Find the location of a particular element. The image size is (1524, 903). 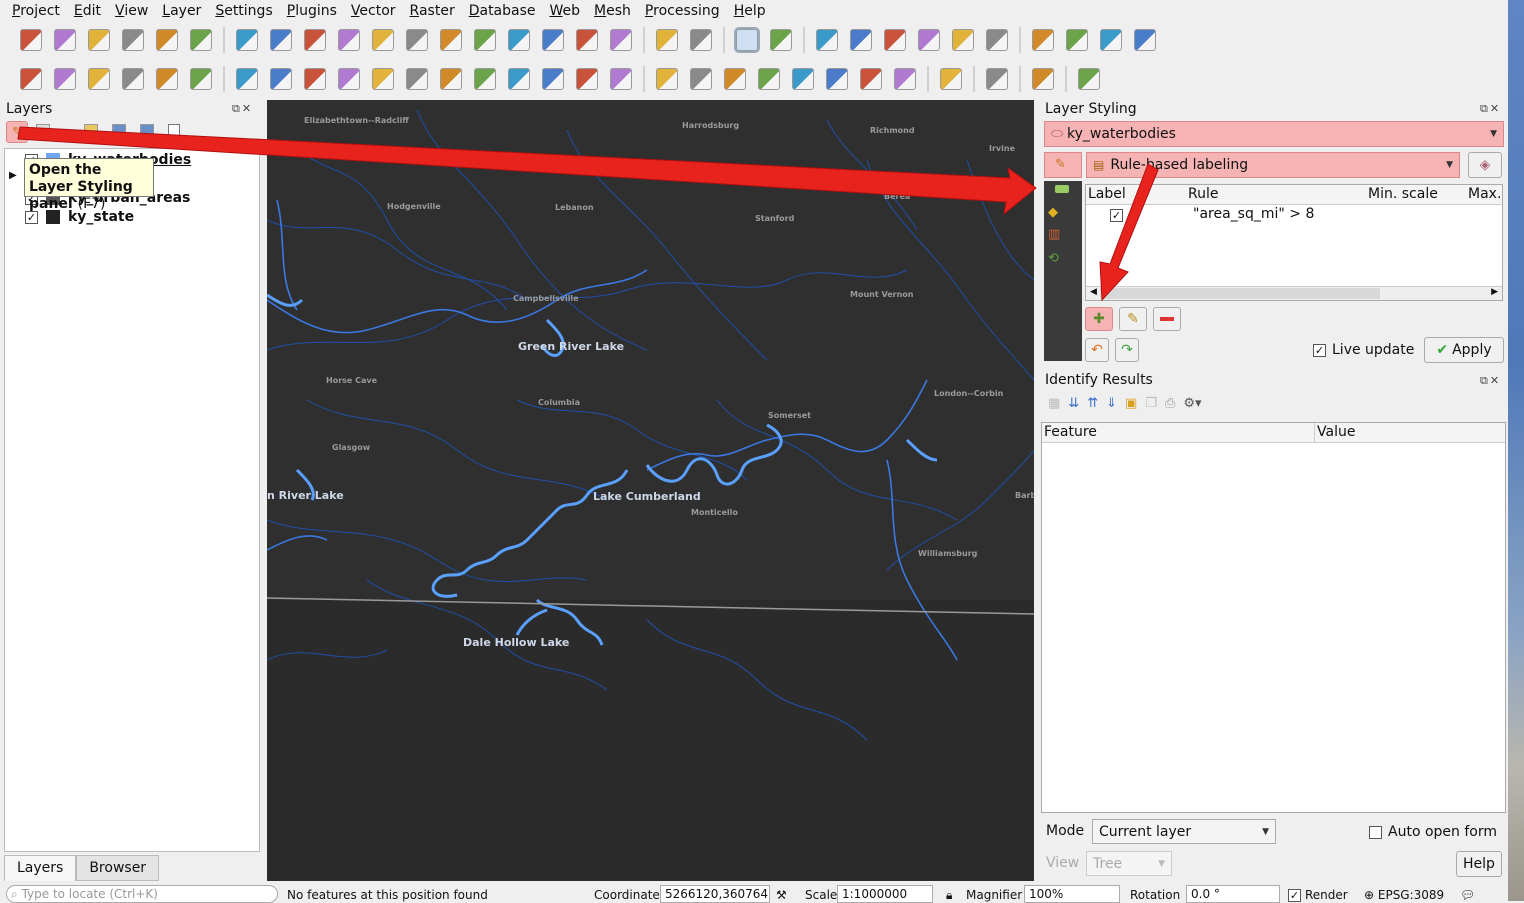

desktop-background is located at coordinates (1516, 450).